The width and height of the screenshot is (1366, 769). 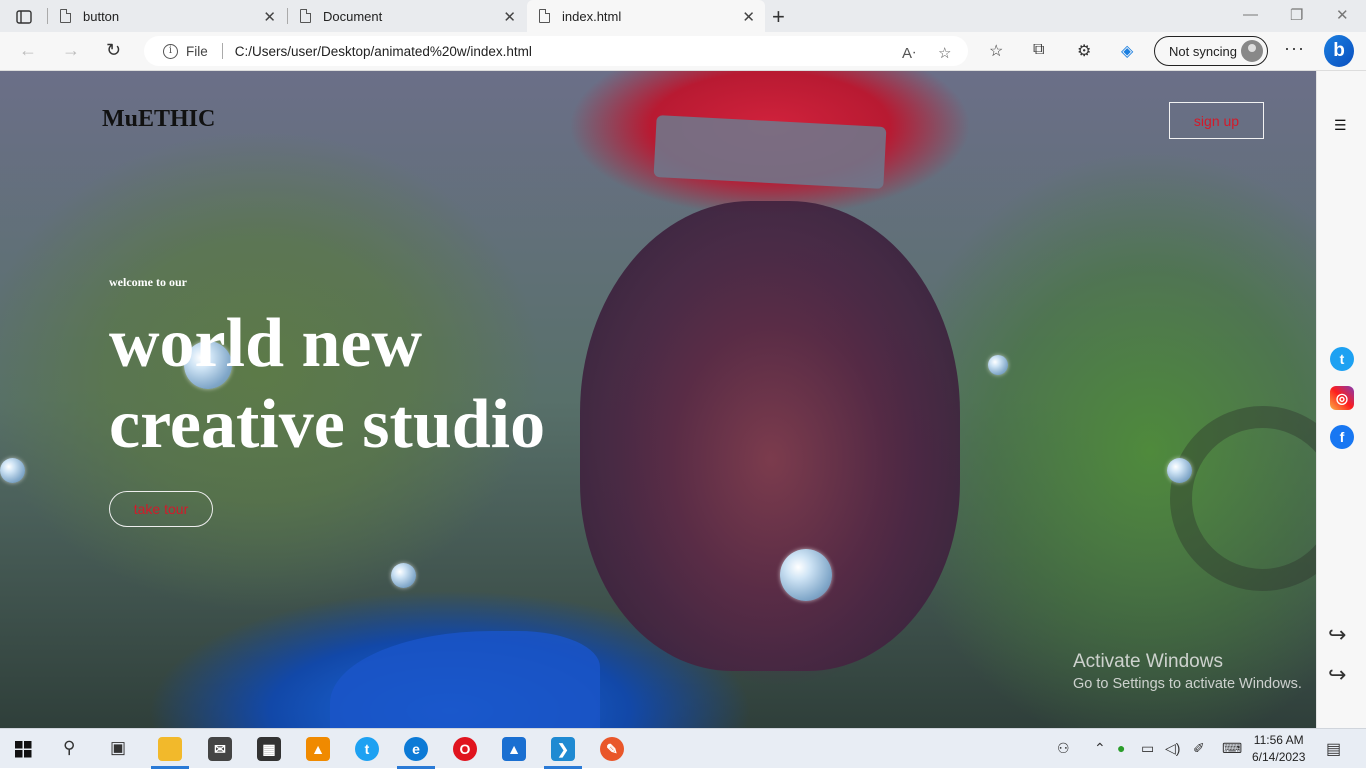 What do you see at coordinates (1342, 437) in the screenshot?
I see `facebook-icon: f` at bounding box center [1342, 437].